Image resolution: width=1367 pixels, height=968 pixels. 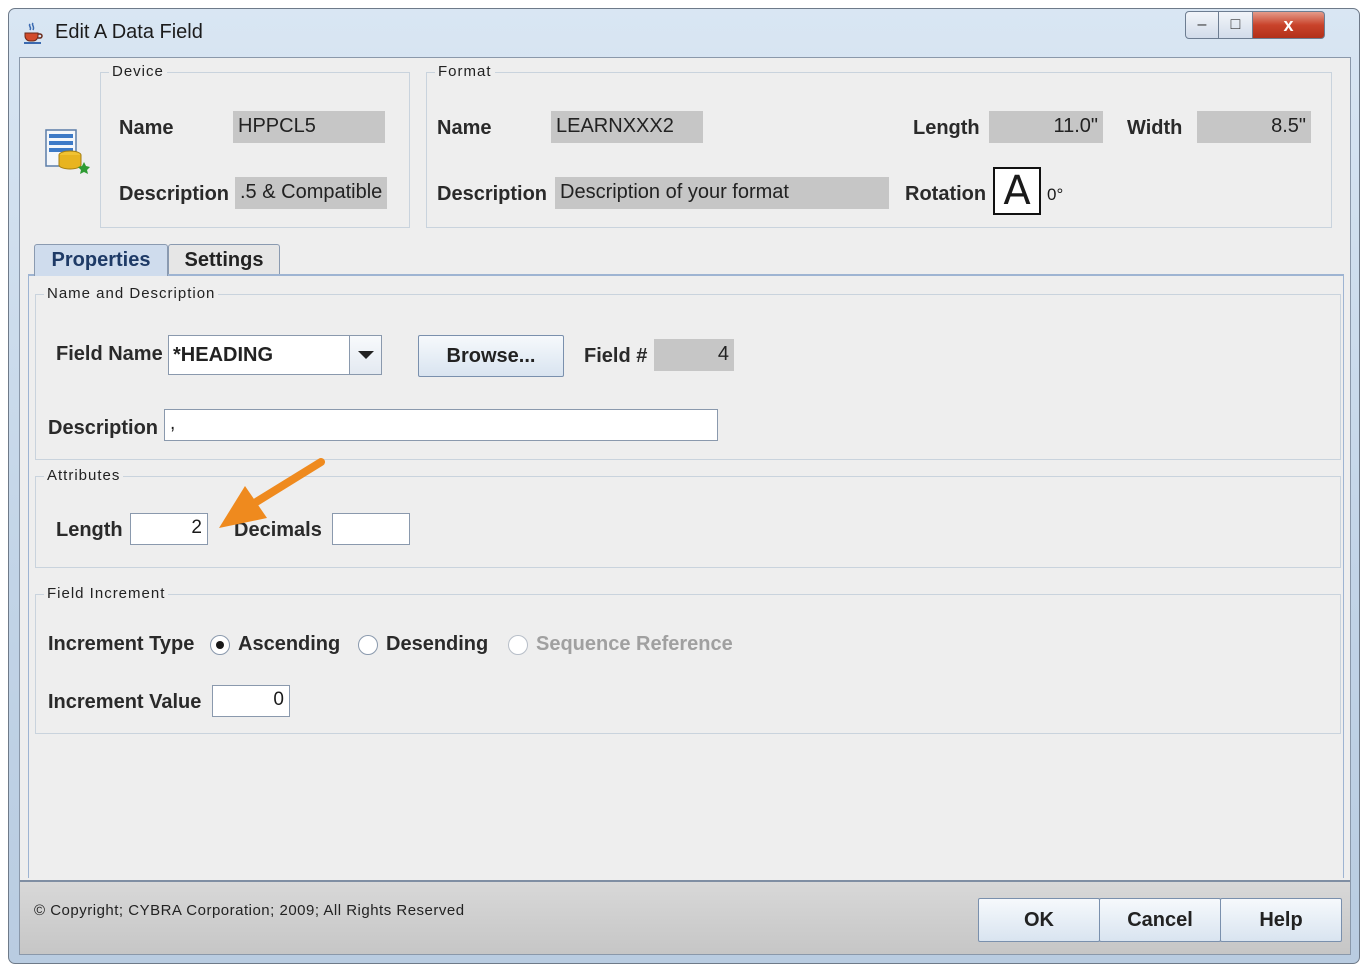 I want to click on field-increment-legend: Field Increment, so click(x=106, y=593).